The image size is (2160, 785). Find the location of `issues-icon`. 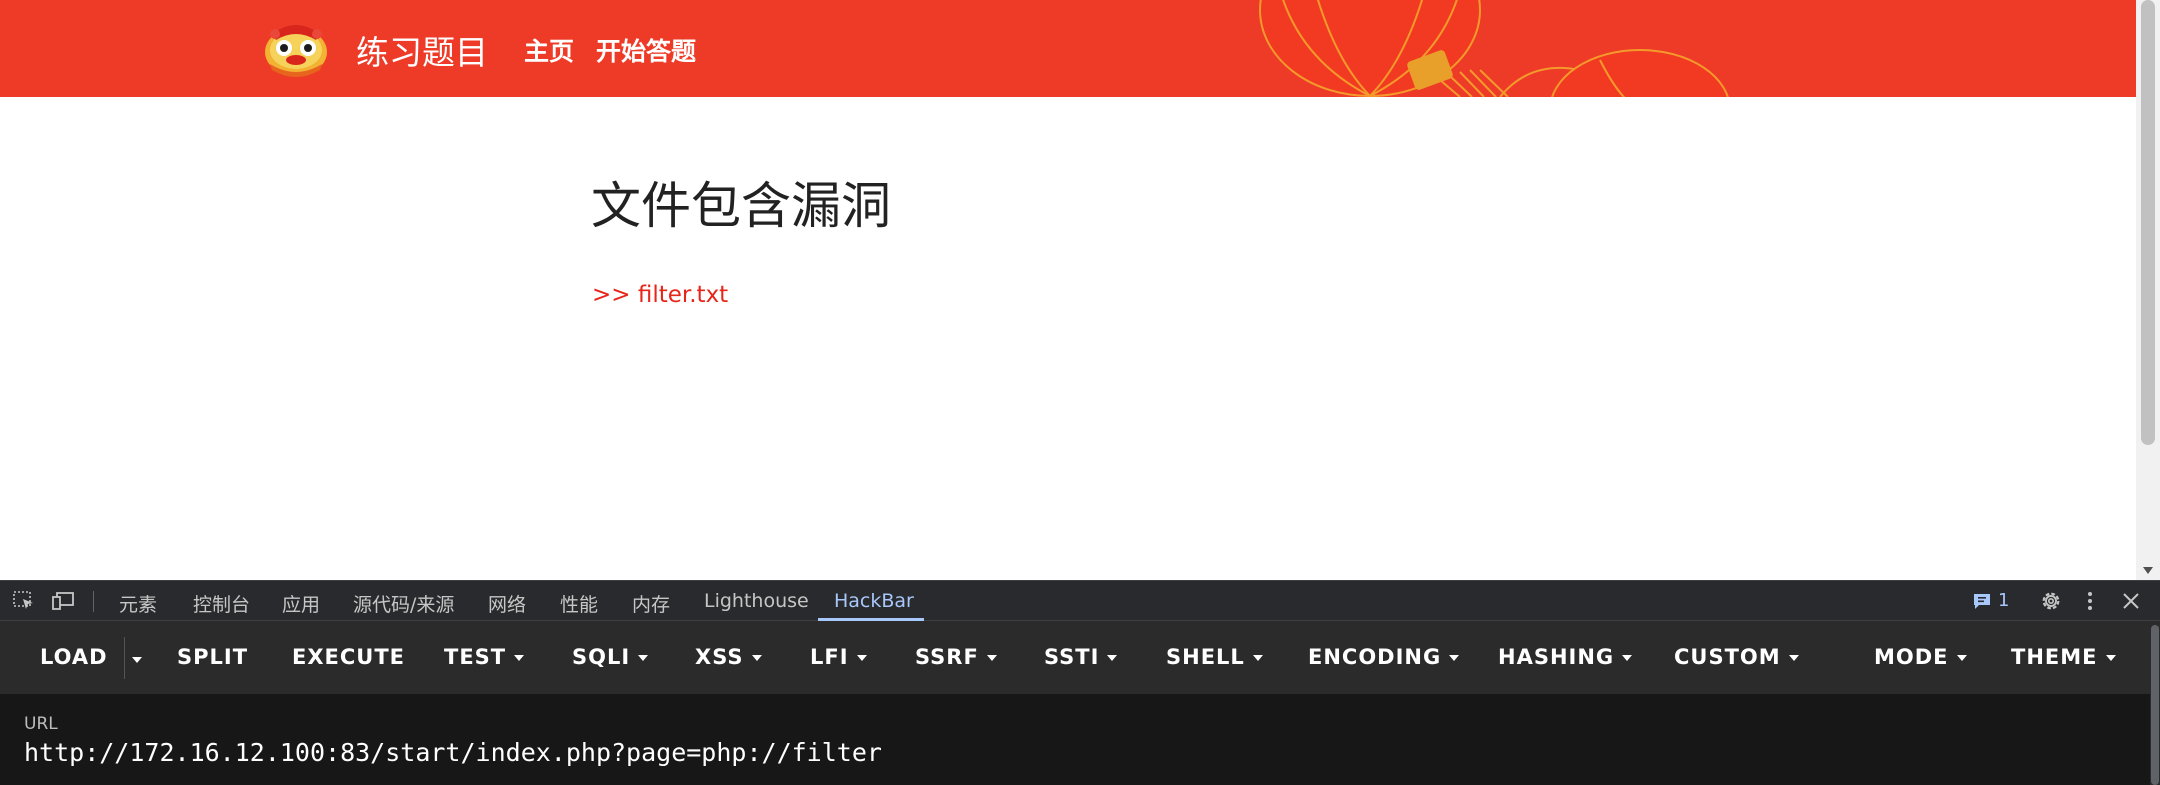

issues-icon is located at coordinates (1982, 601).